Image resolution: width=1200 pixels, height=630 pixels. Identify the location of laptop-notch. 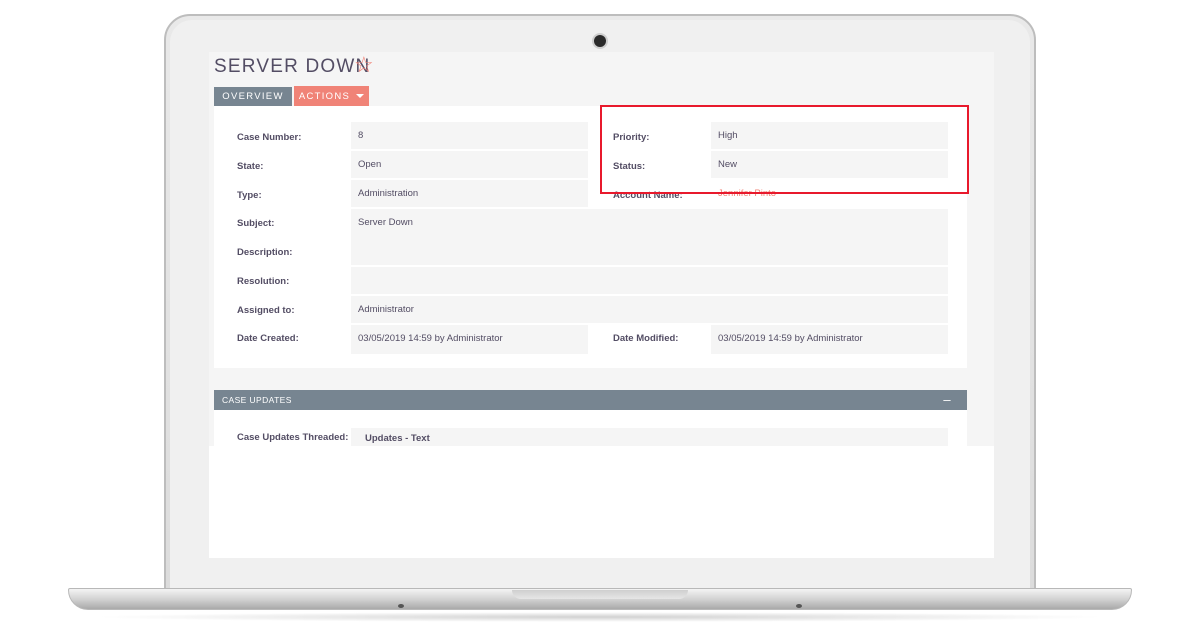
(600, 594).